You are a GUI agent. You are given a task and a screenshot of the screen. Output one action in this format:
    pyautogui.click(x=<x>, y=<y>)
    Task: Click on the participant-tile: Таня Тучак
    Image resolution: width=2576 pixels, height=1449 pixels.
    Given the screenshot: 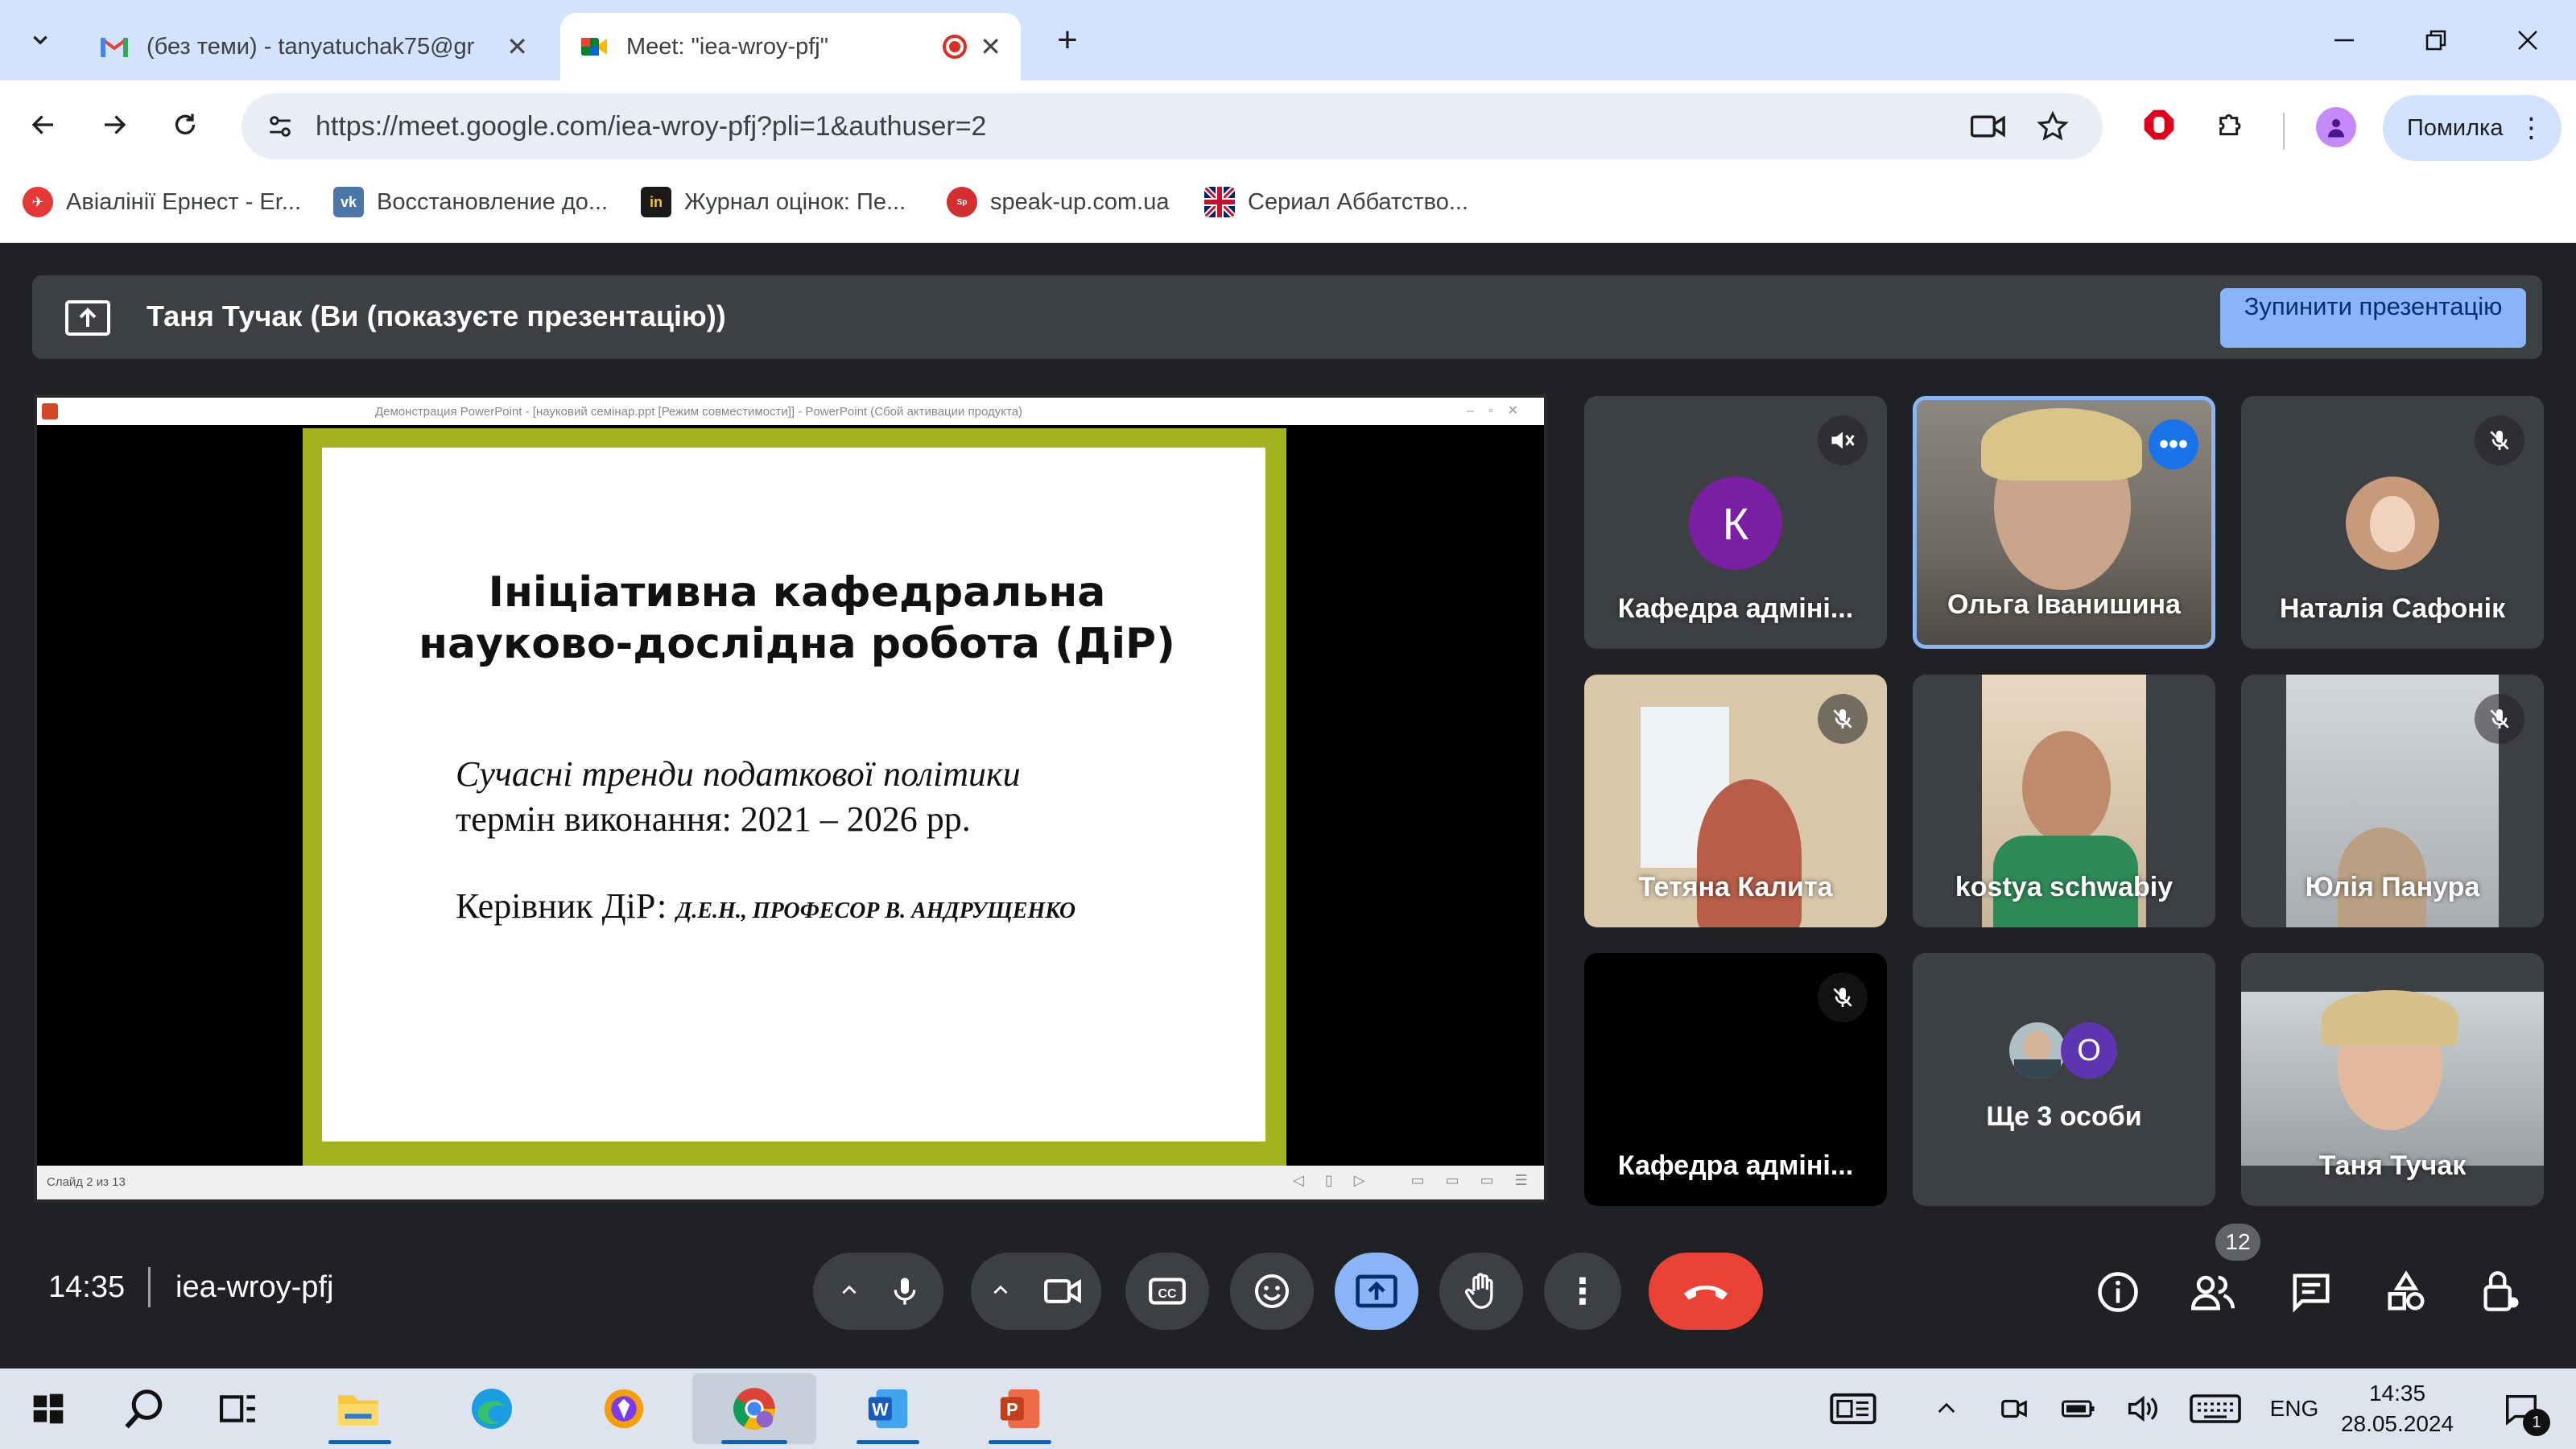 What is the action you would take?
    pyautogui.click(x=2392, y=1079)
    